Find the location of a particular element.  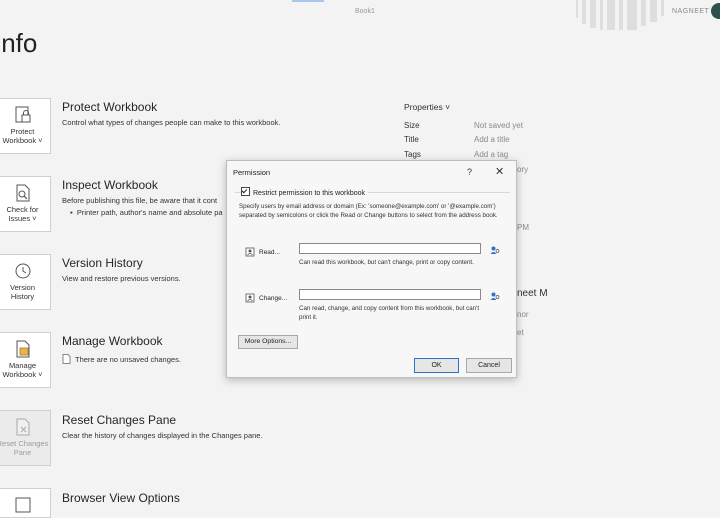

protect-workbook-button: Protect Workbook ˅ is located at coordinates (25, 126).